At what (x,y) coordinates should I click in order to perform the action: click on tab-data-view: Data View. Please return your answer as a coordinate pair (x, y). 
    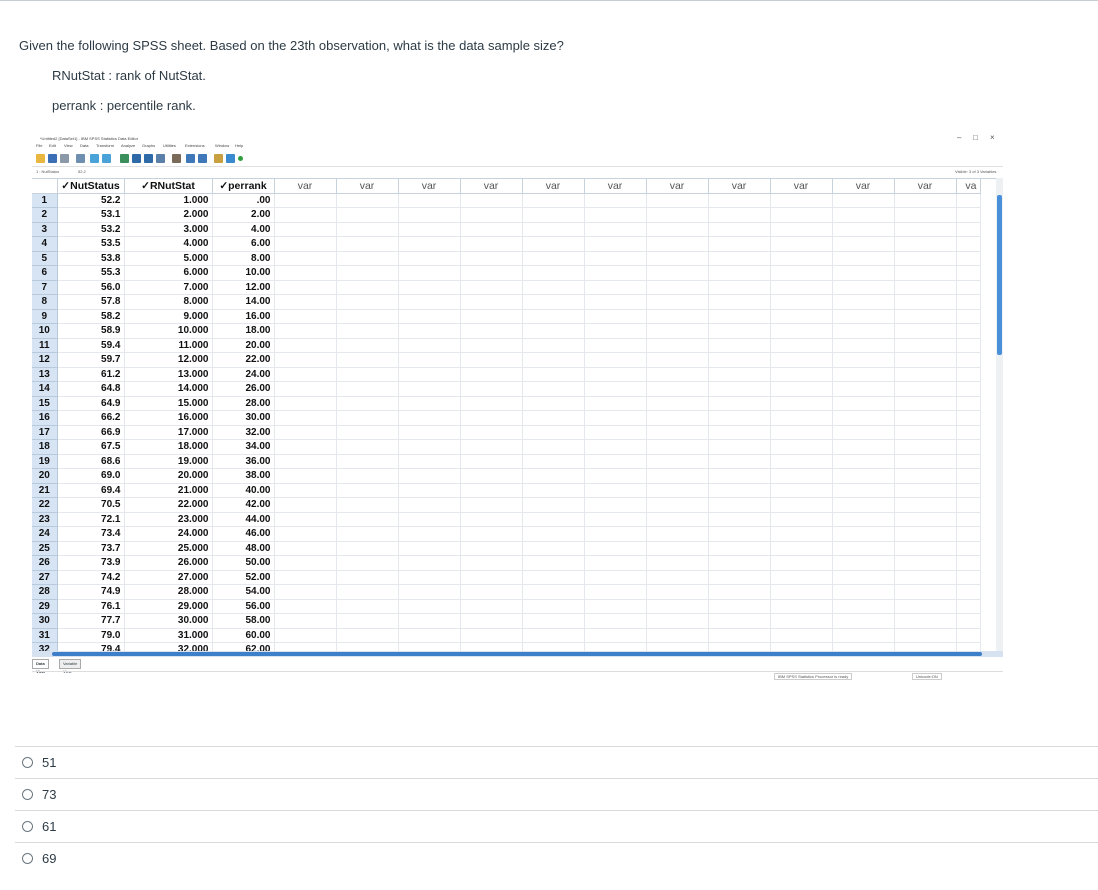
    Looking at the image, I should click on (41, 666).